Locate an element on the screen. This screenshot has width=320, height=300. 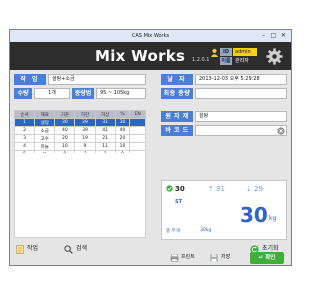
work-field: 설탕+소금 is located at coordinates (97, 79).